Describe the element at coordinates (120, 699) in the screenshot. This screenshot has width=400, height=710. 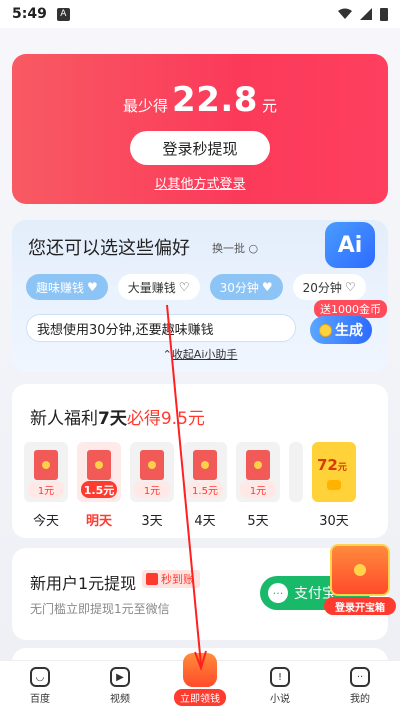
I see `tab-label: 视频` at that location.